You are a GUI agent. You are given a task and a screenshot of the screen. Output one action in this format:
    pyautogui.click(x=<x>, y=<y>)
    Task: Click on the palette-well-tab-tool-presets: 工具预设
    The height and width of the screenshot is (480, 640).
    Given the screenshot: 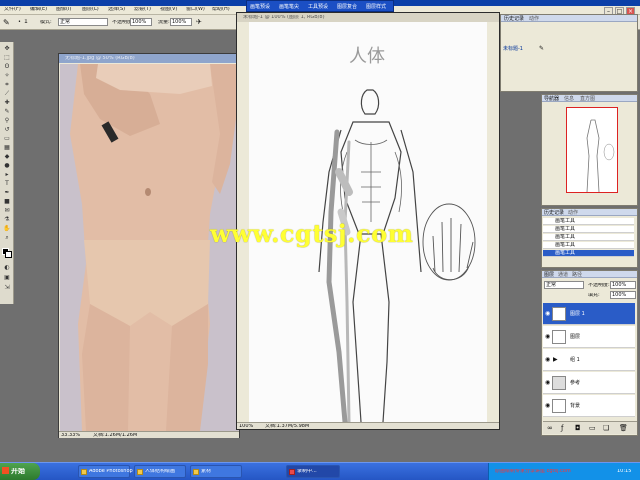 What is the action you would take?
    pyautogui.click(x=318, y=7)
    